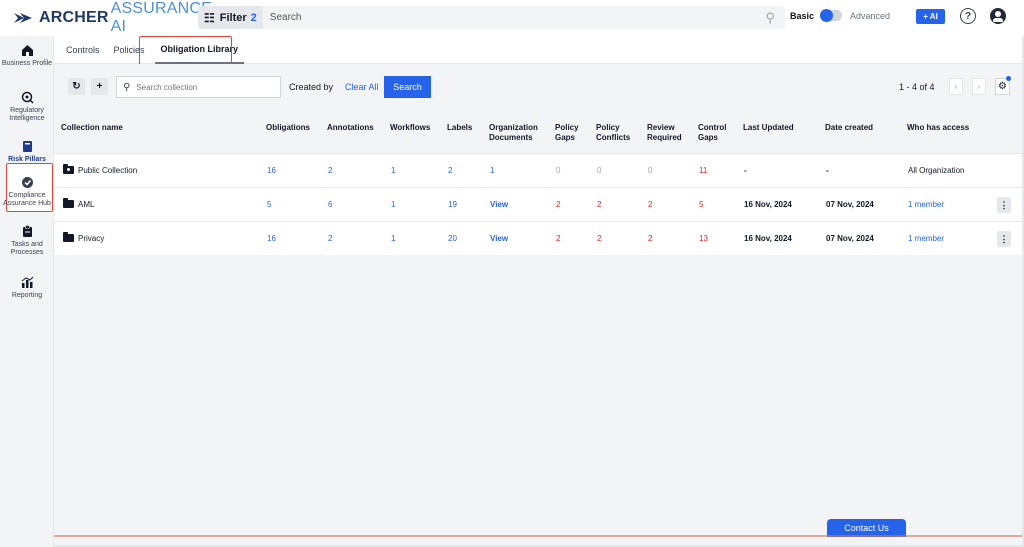 This screenshot has height=547, width=1024. What do you see at coordinates (618, 133) in the screenshot?
I see `column-header: Policy Conflicts` at bounding box center [618, 133].